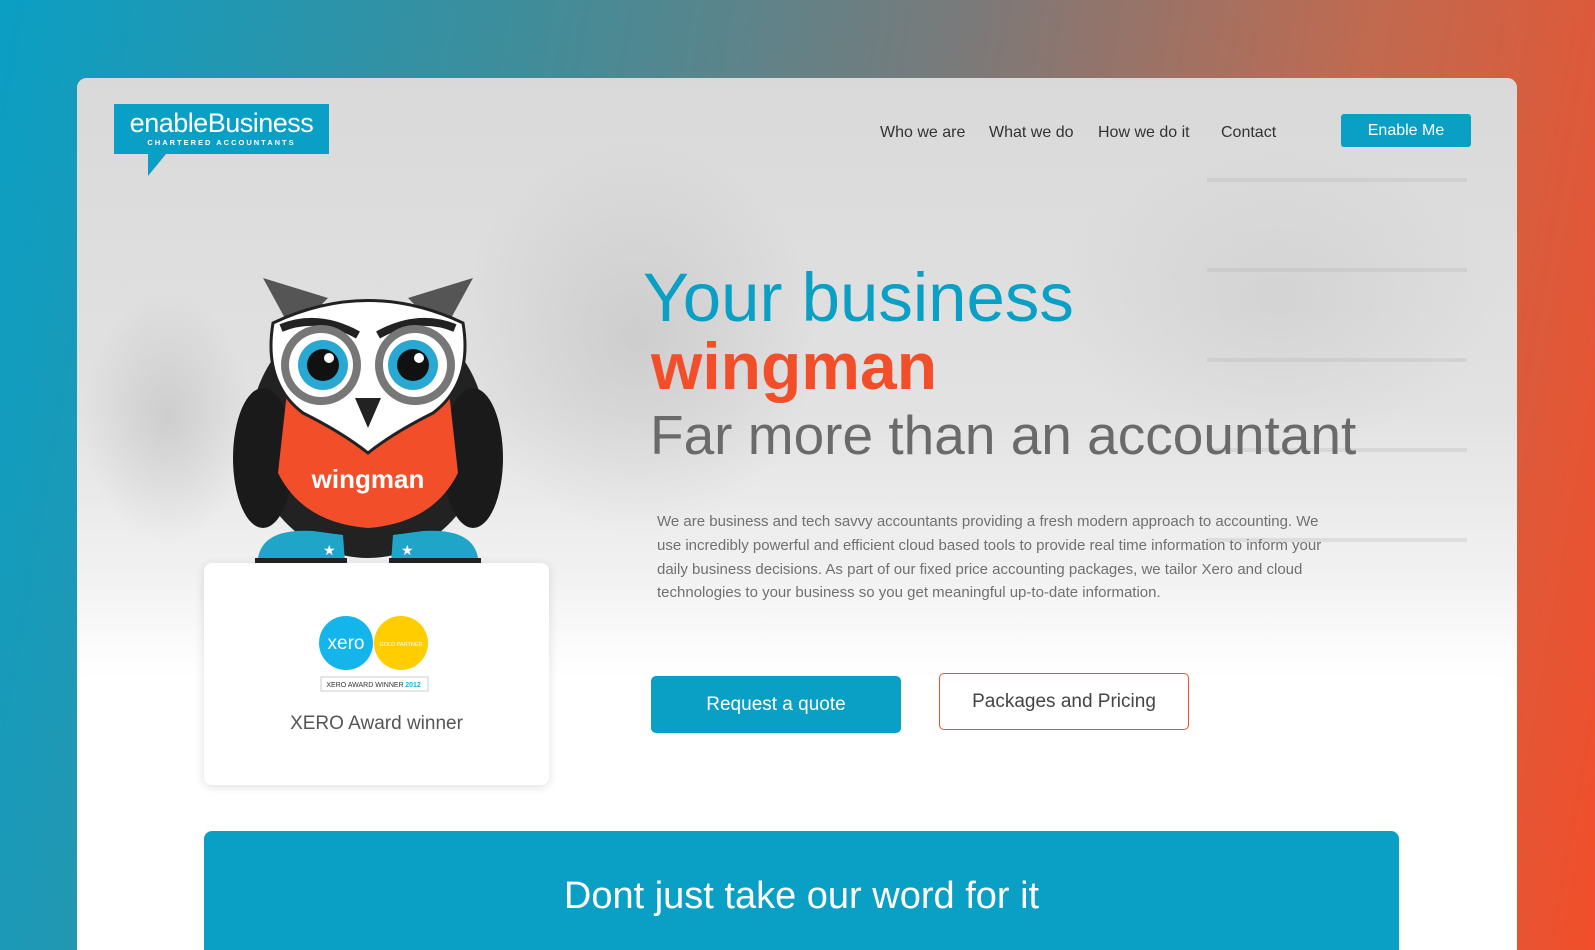  Describe the element at coordinates (1003, 435) in the screenshot. I see `hero-subheadline: Far more than an accountant` at that location.